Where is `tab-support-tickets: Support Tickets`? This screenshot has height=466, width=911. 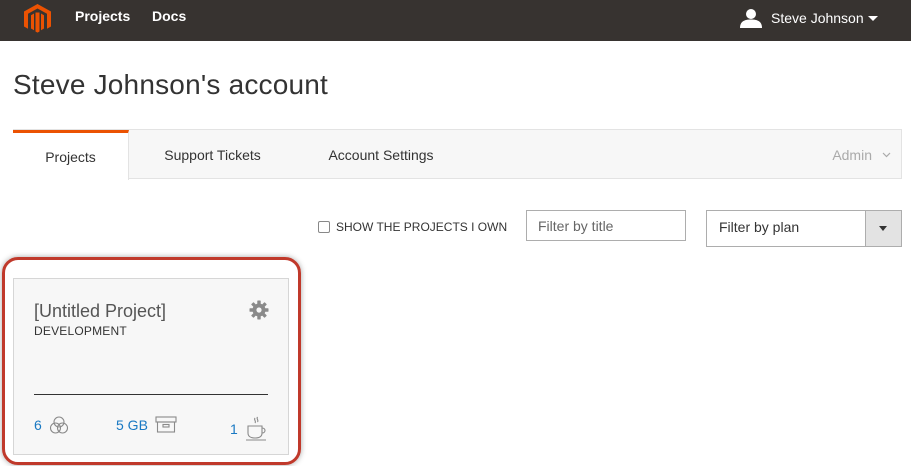
tab-support-tickets: Support Tickets is located at coordinates (212, 154).